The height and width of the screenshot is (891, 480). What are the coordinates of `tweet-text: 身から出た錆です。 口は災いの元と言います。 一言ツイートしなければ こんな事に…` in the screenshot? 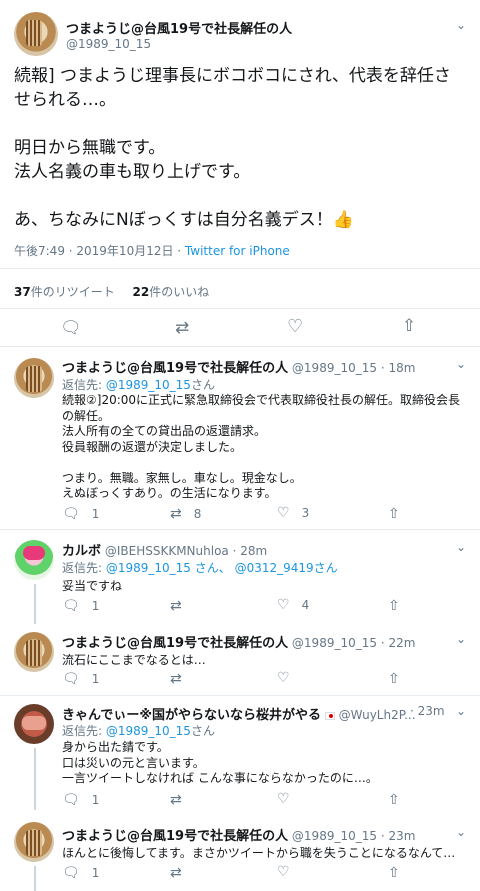 It's located at (220, 762).